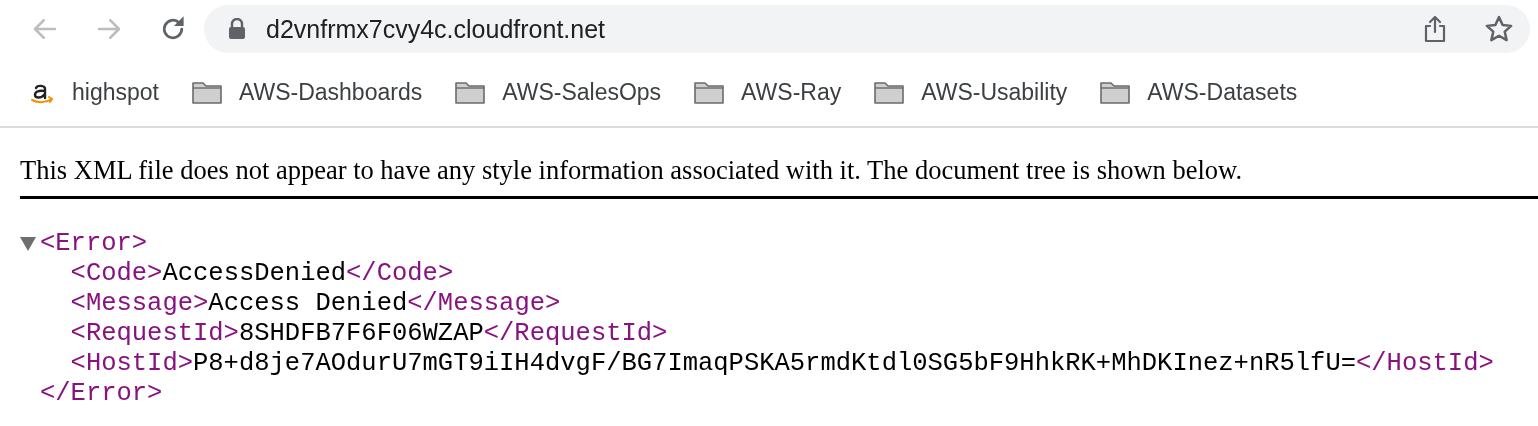 The width and height of the screenshot is (1538, 426). What do you see at coordinates (767, 92) in the screenshot?
I see `bookmark-item: AWS-Ray` at bounding box center [767, 92].